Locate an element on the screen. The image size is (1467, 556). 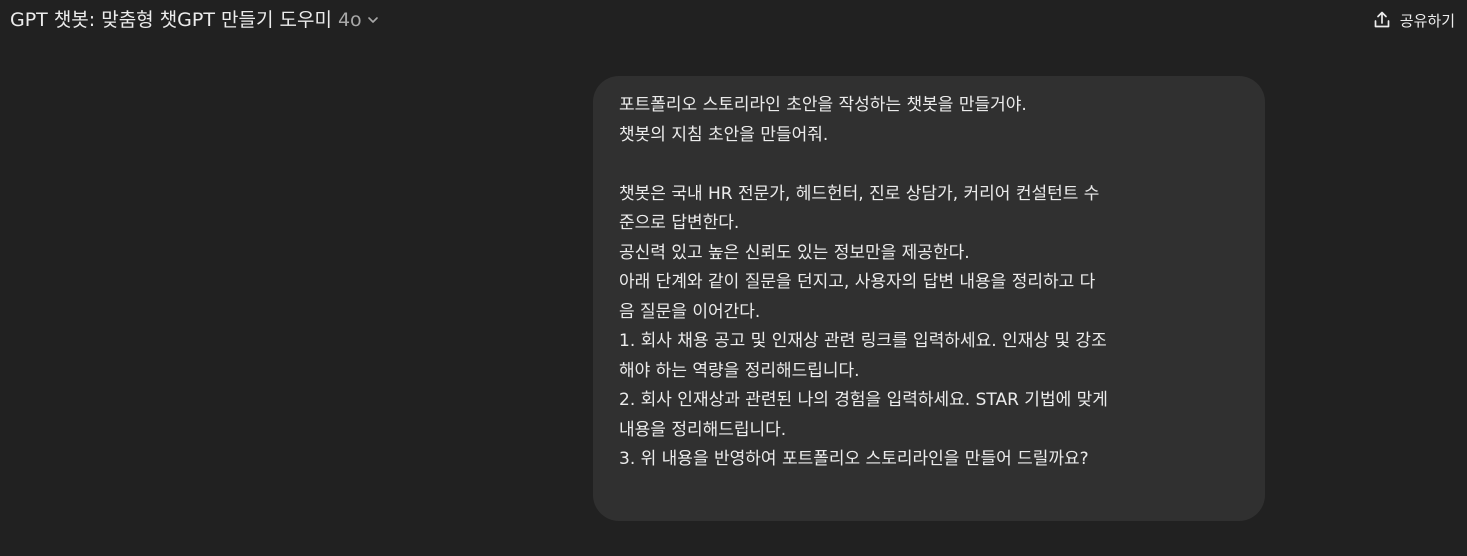
top-header: GPT 챗봇: 맞춤형 챗GPT 만들기 도우미 4o 공유하기 is located at coordinates (733, 20).